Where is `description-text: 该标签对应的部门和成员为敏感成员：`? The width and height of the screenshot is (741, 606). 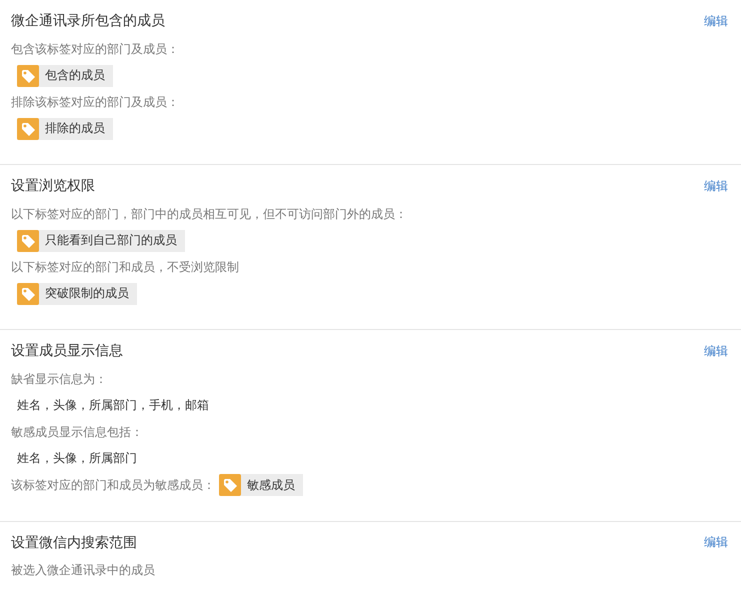 description-text: 该标签对应的部门和成员为敏感成员： is located at coordinates (113, 485).